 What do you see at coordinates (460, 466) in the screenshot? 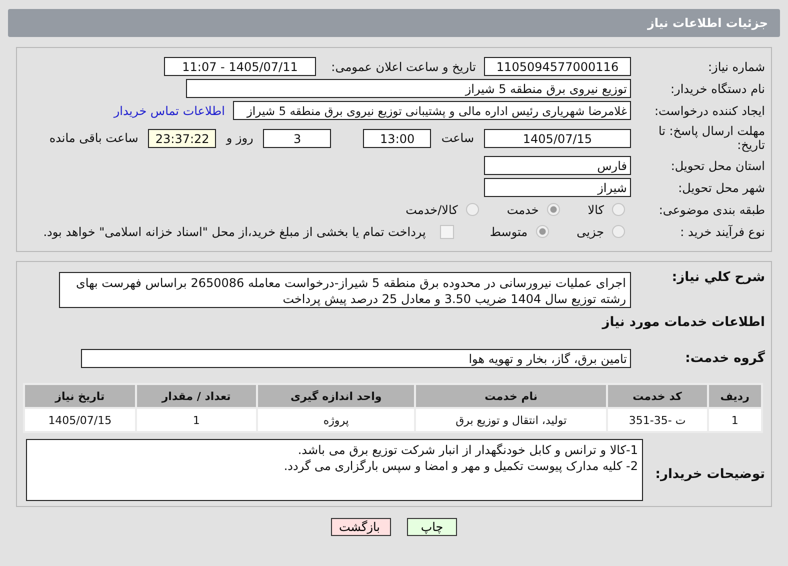
I see `note-line: 2- کلیه مدارک پیوست تکمیل و مهر و امضا و سپس بارگزاری می گردد.` at bounding box center [460, 466].